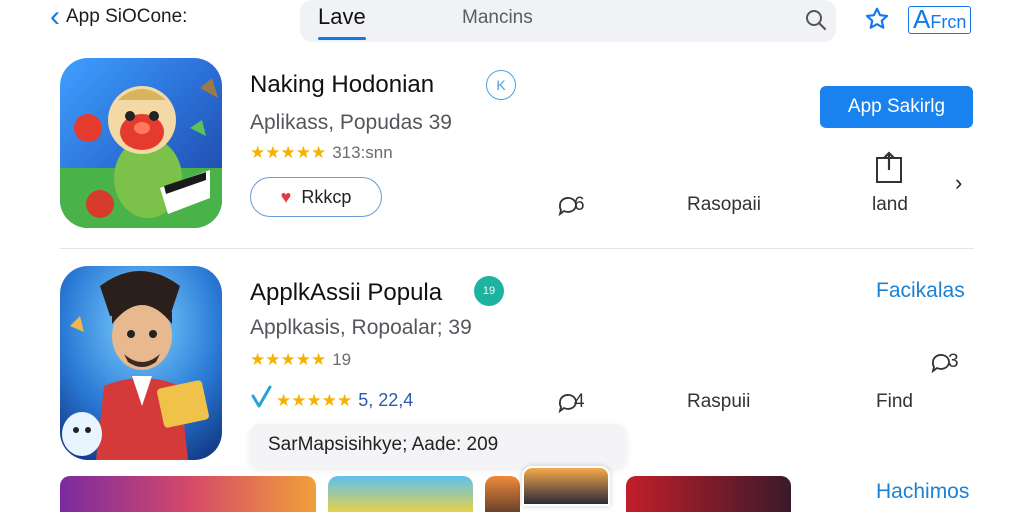  I want to click on afirm-label: Frcn, so click(948, 22).